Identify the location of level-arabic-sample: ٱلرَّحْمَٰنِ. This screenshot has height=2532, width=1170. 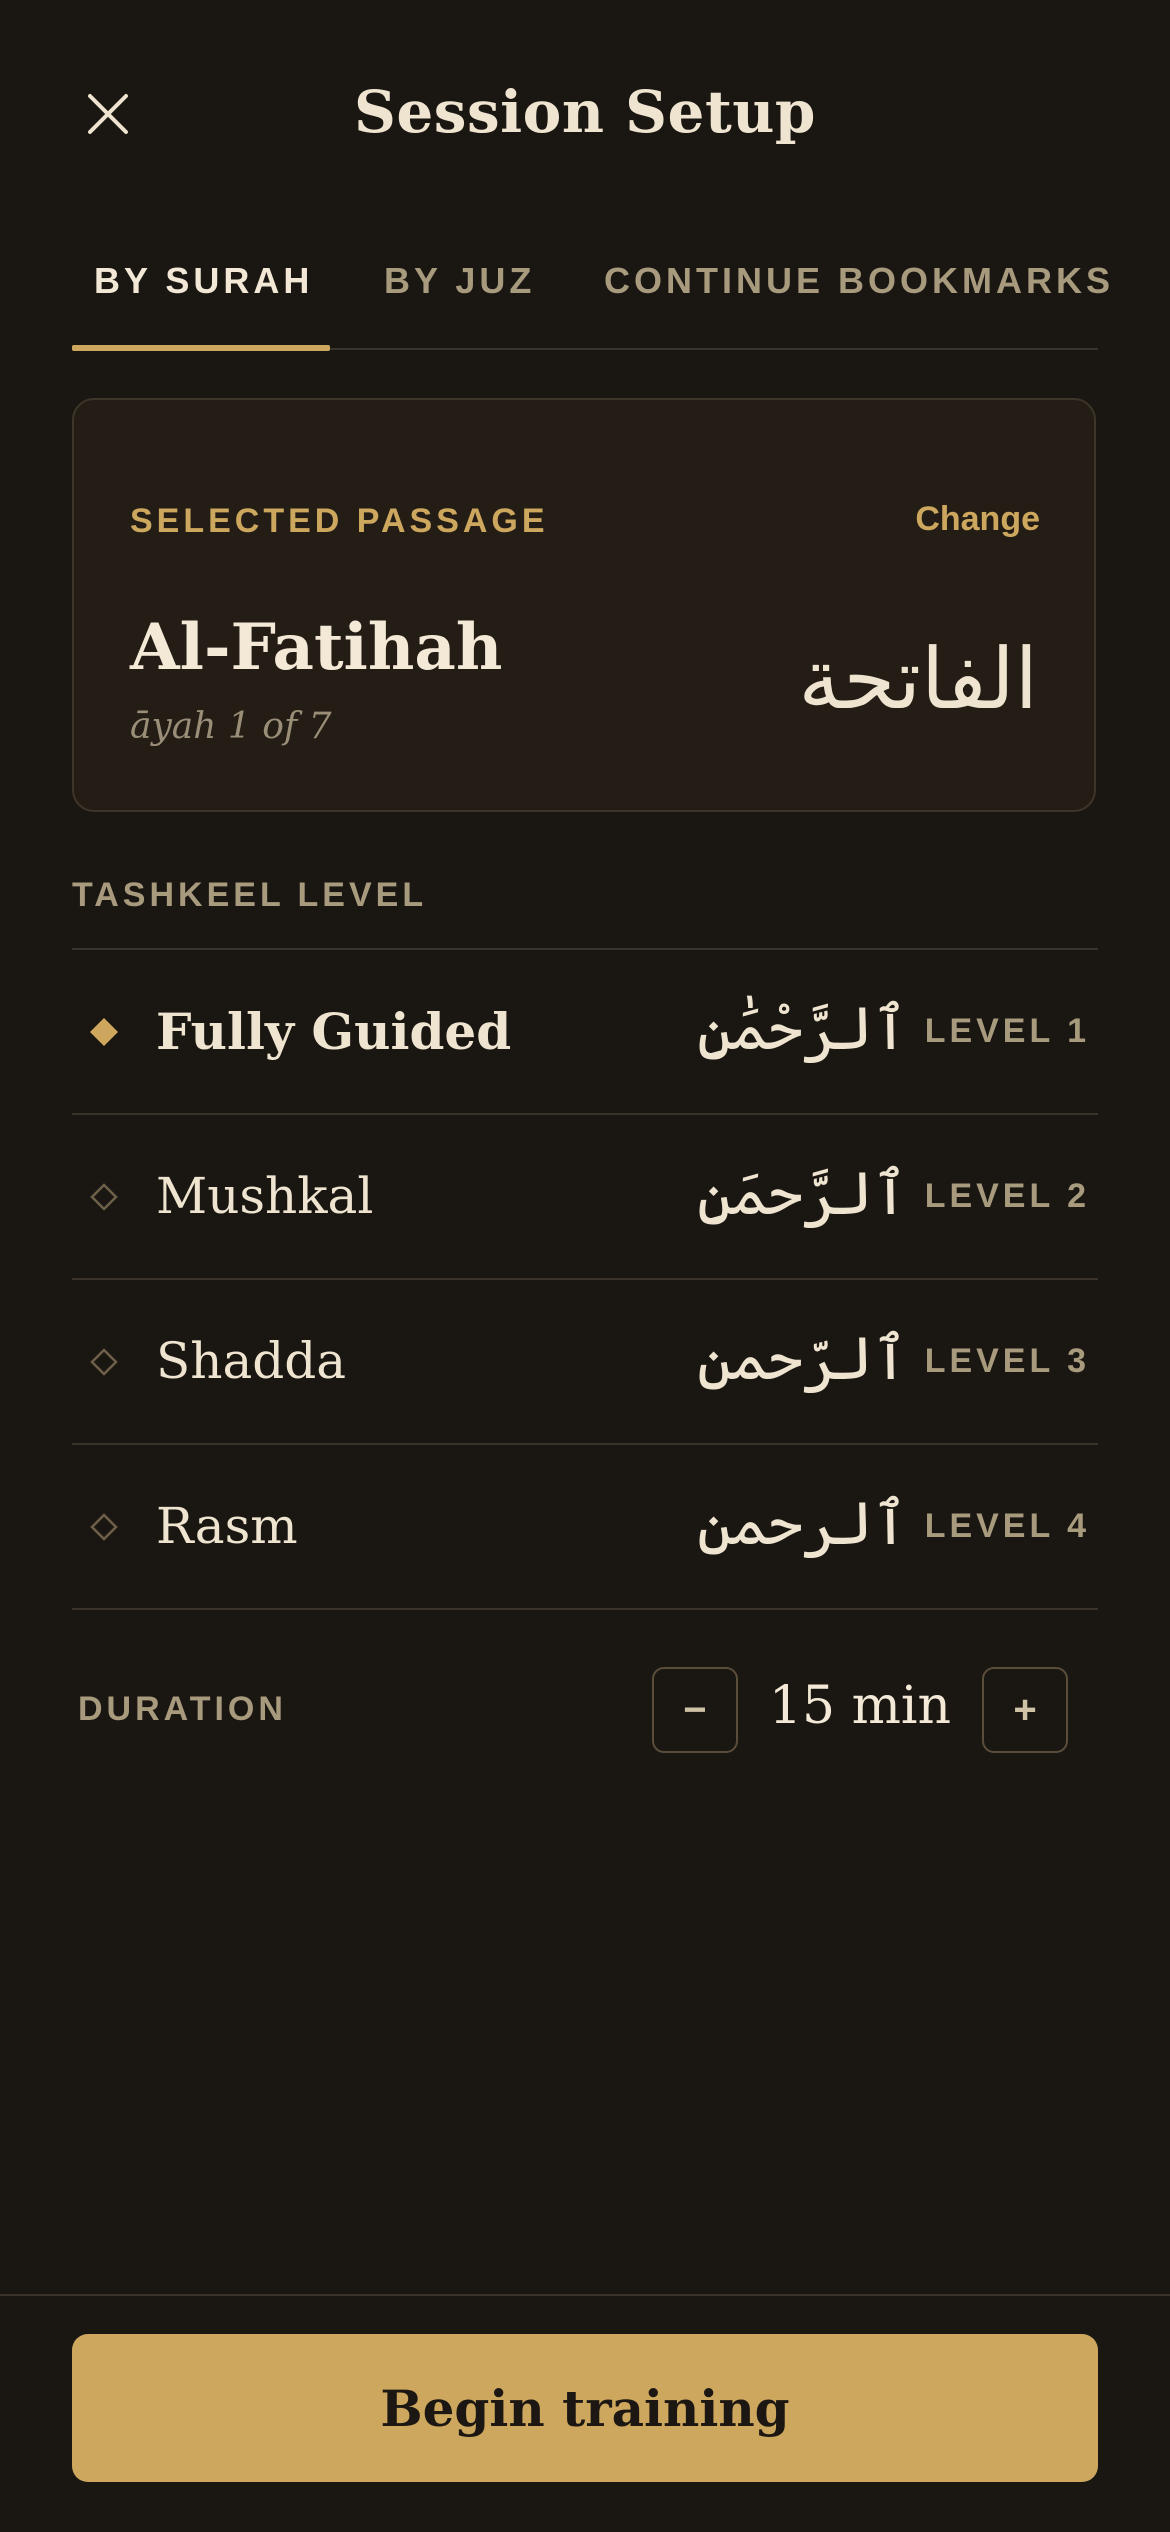
(802, 1029).